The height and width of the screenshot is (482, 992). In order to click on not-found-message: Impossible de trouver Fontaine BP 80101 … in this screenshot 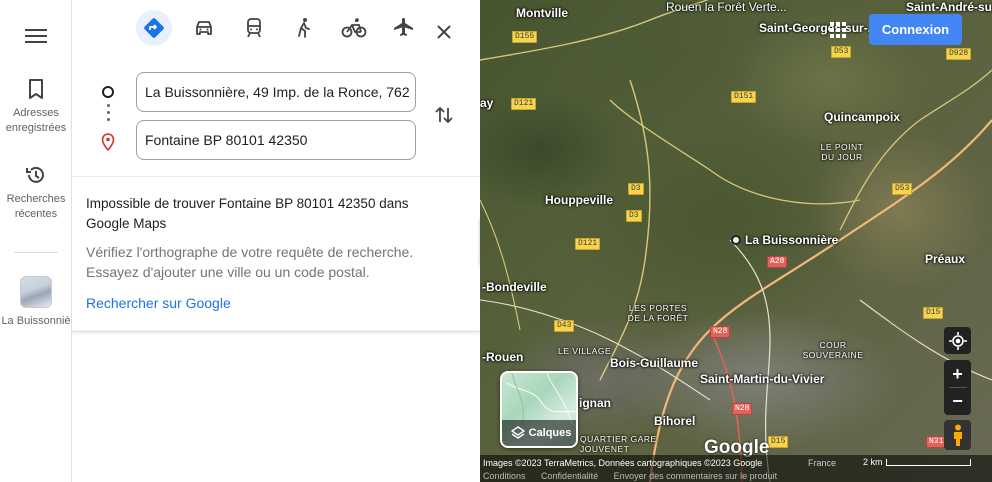, I will do `click(266, 252)`.